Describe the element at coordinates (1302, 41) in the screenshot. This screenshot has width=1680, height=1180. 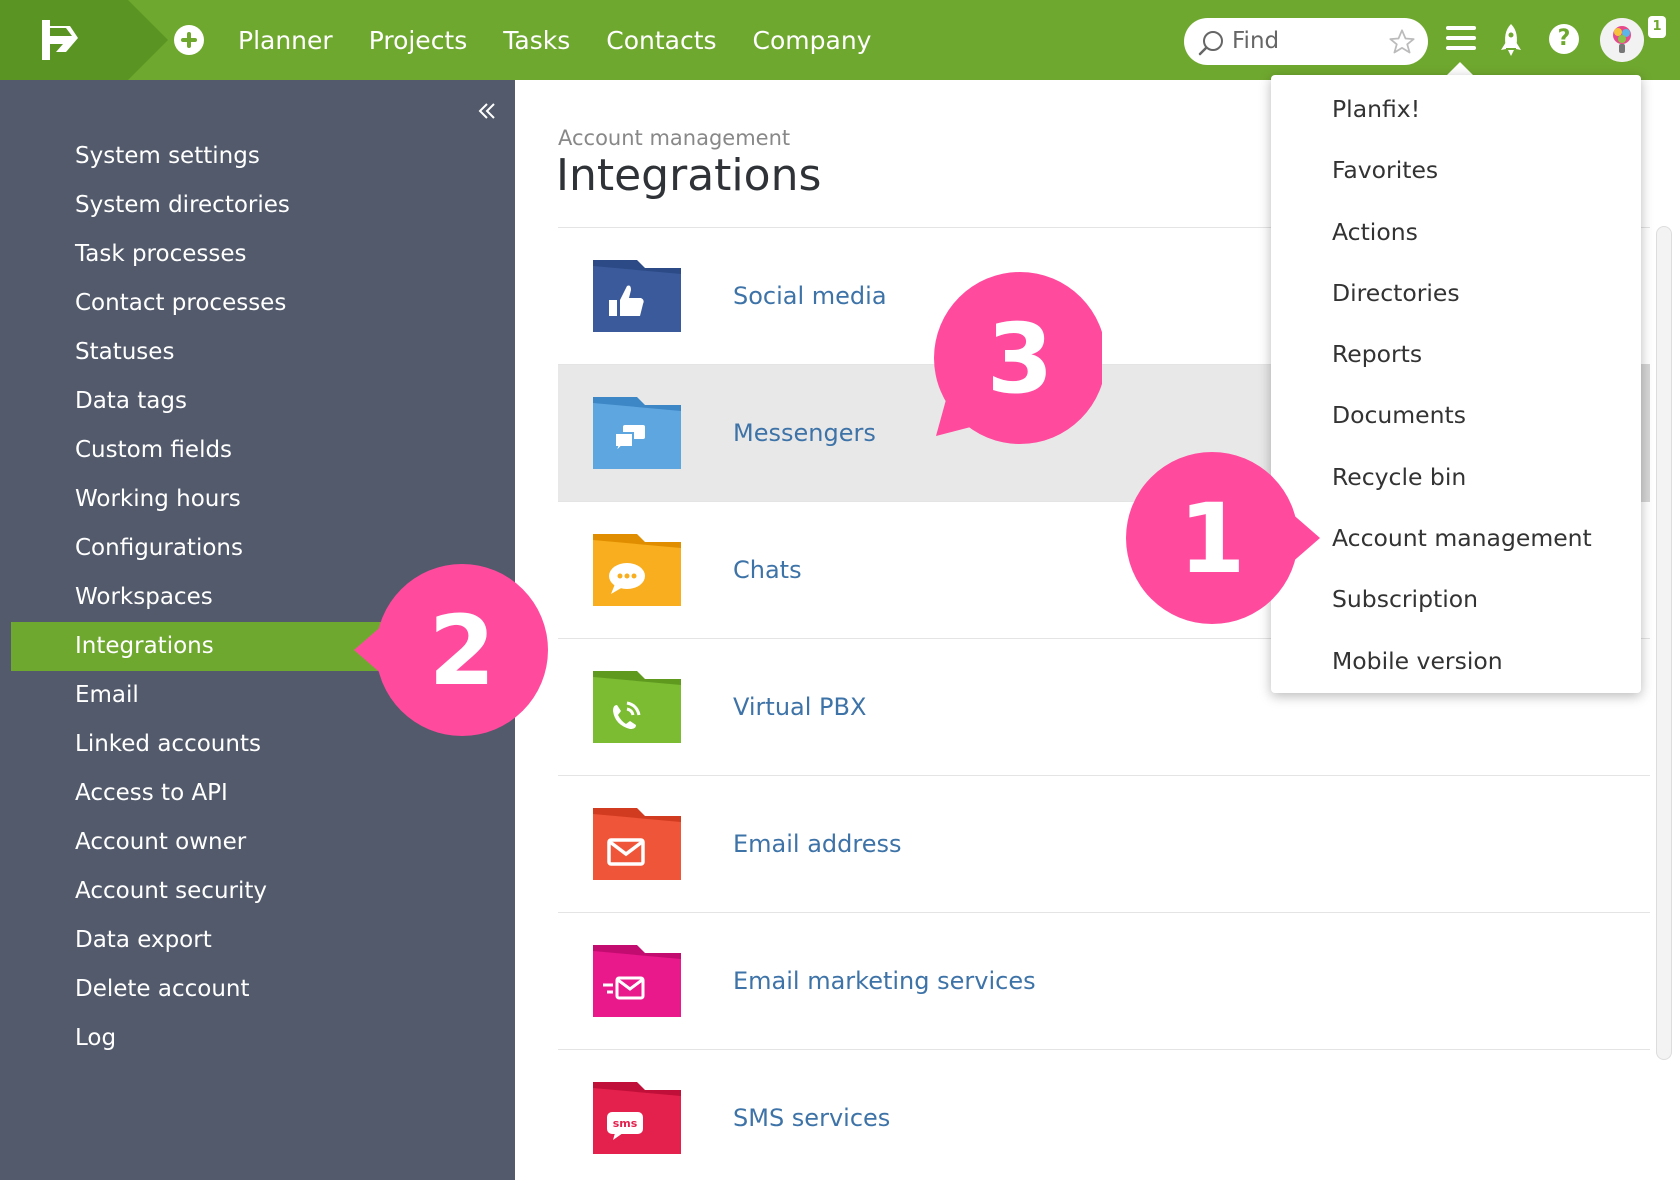
I see `search-input` at that location.